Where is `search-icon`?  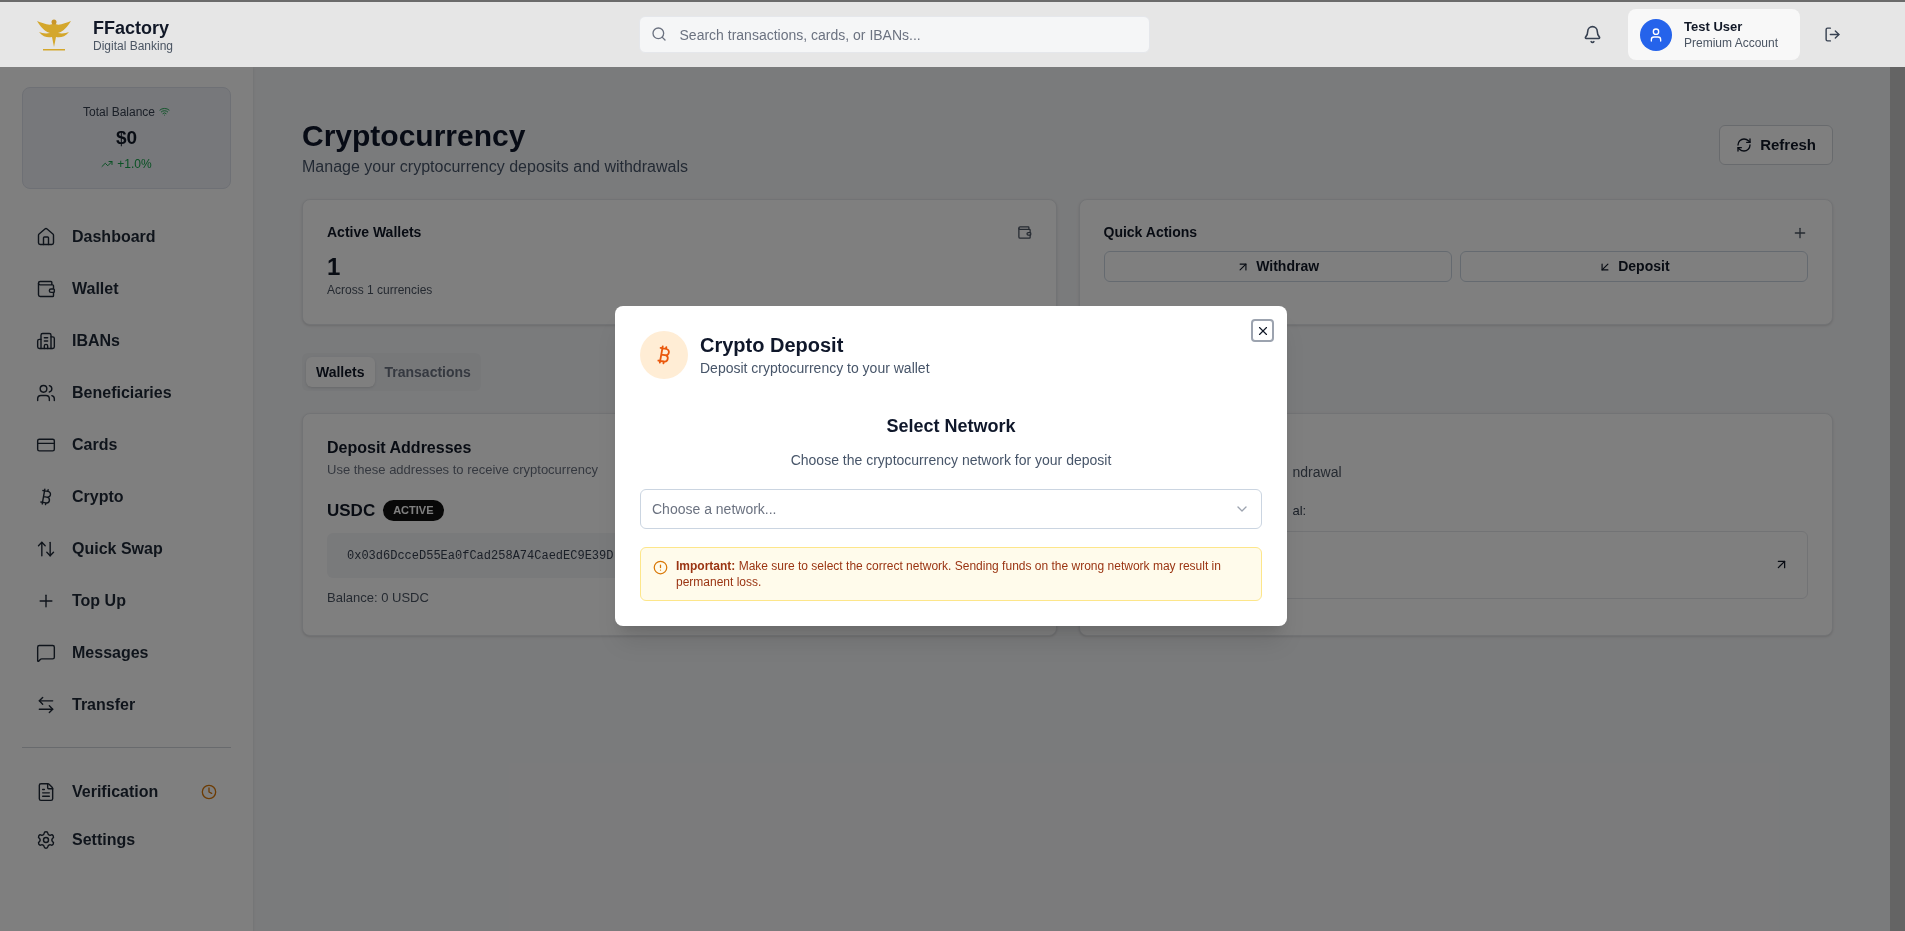
search-icon is located at coordinates (658, 34).